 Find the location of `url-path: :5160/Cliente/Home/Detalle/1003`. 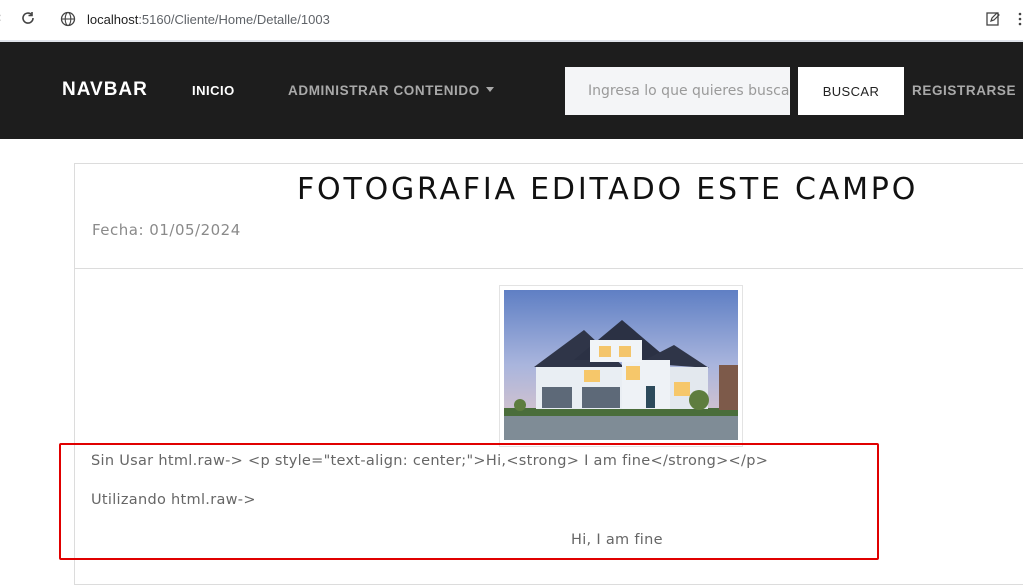

url-path: :5160/Cliente/Home/Detalle/1003 is located at coordinates (234, 19).